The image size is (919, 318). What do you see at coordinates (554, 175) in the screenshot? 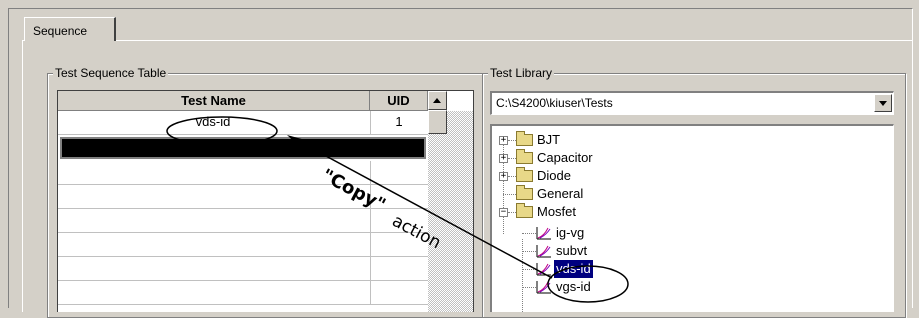
I see `tree-label: Diode` at bounding box center [554, 175].